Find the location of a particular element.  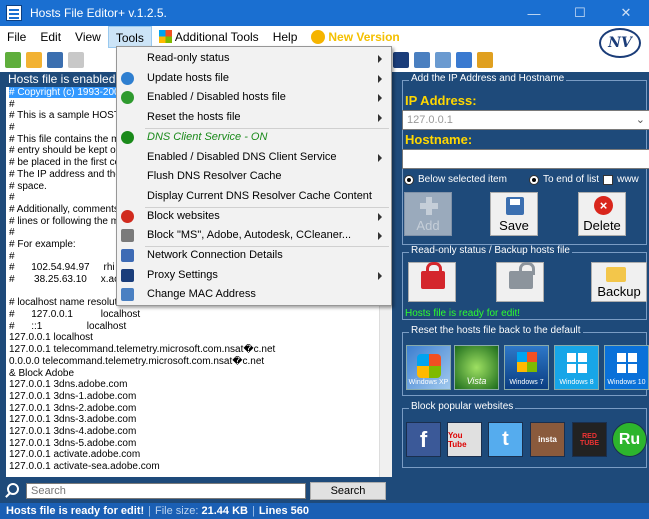

hosts-line: & Block Adobe is located at coordinates (200, 374).